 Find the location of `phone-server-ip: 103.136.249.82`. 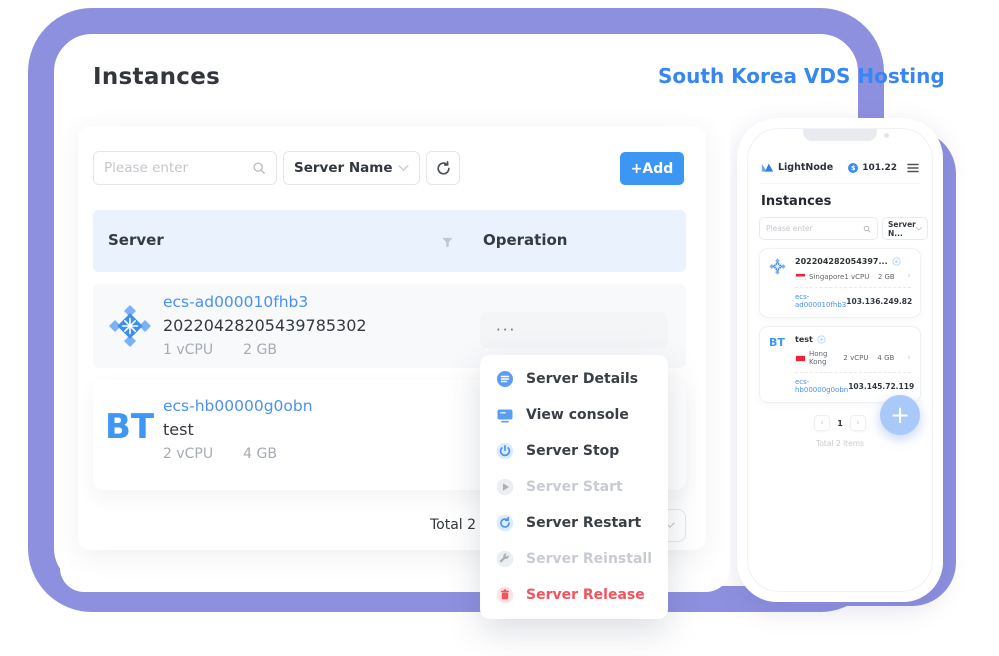

phone-server-ip: 103.136.249.82 is located at coordinates (879, 301).